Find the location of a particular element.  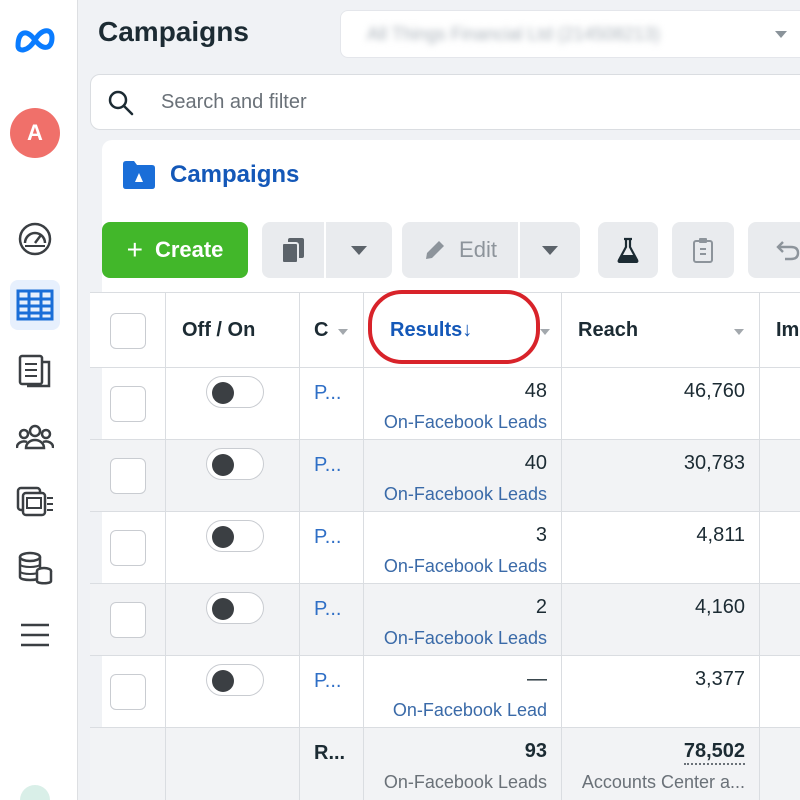

results-value: — is located at coordinates (537, 679).